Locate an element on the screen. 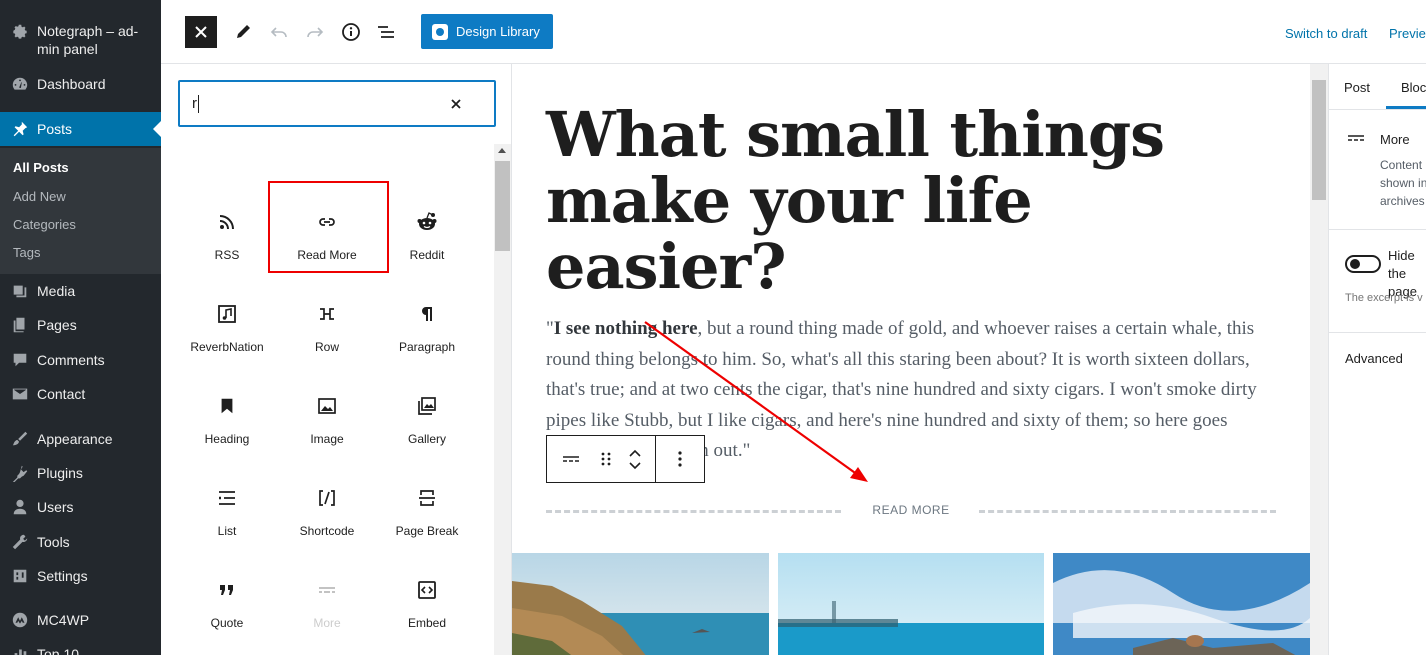 This screenshot has height=655, width=1426. block-shortcode: Shortcode is located at coordinates (327, 508).